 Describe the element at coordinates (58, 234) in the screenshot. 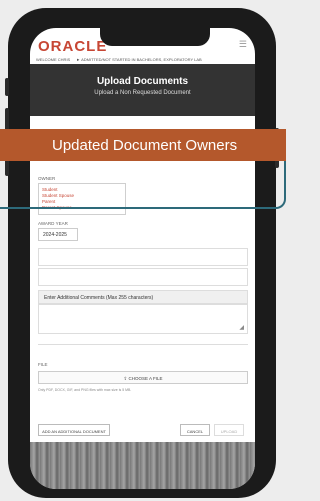

I see `award-year-select: 2024-2025` at that location.